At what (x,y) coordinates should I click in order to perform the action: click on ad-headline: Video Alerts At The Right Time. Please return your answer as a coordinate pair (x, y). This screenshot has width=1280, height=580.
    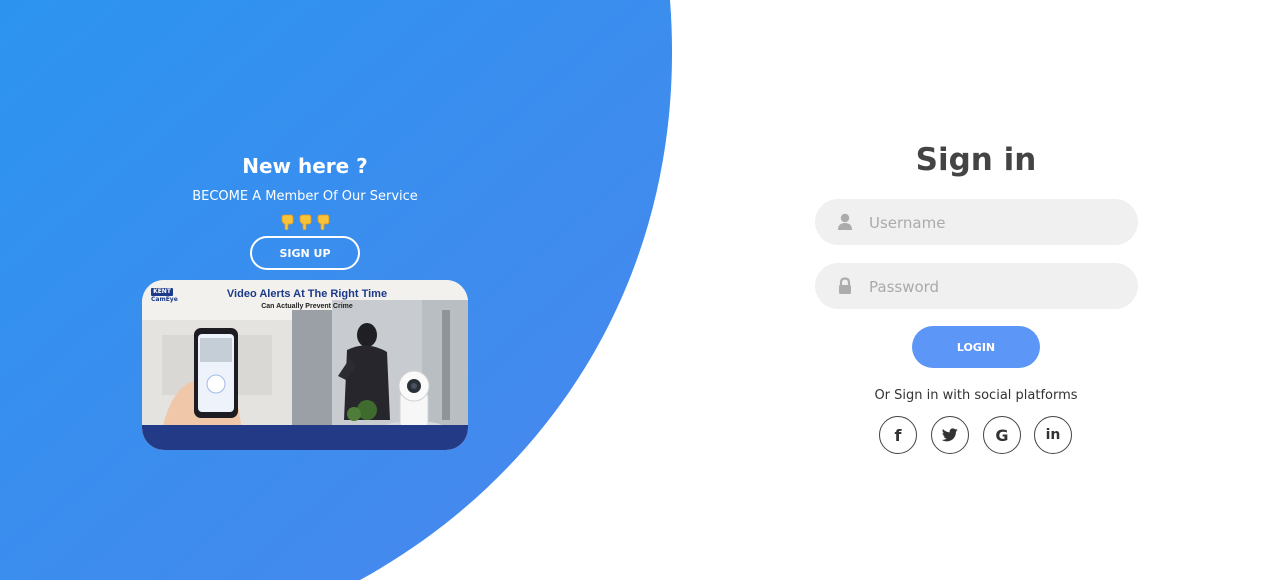
    Looking at the image, I should click on (307, 294).